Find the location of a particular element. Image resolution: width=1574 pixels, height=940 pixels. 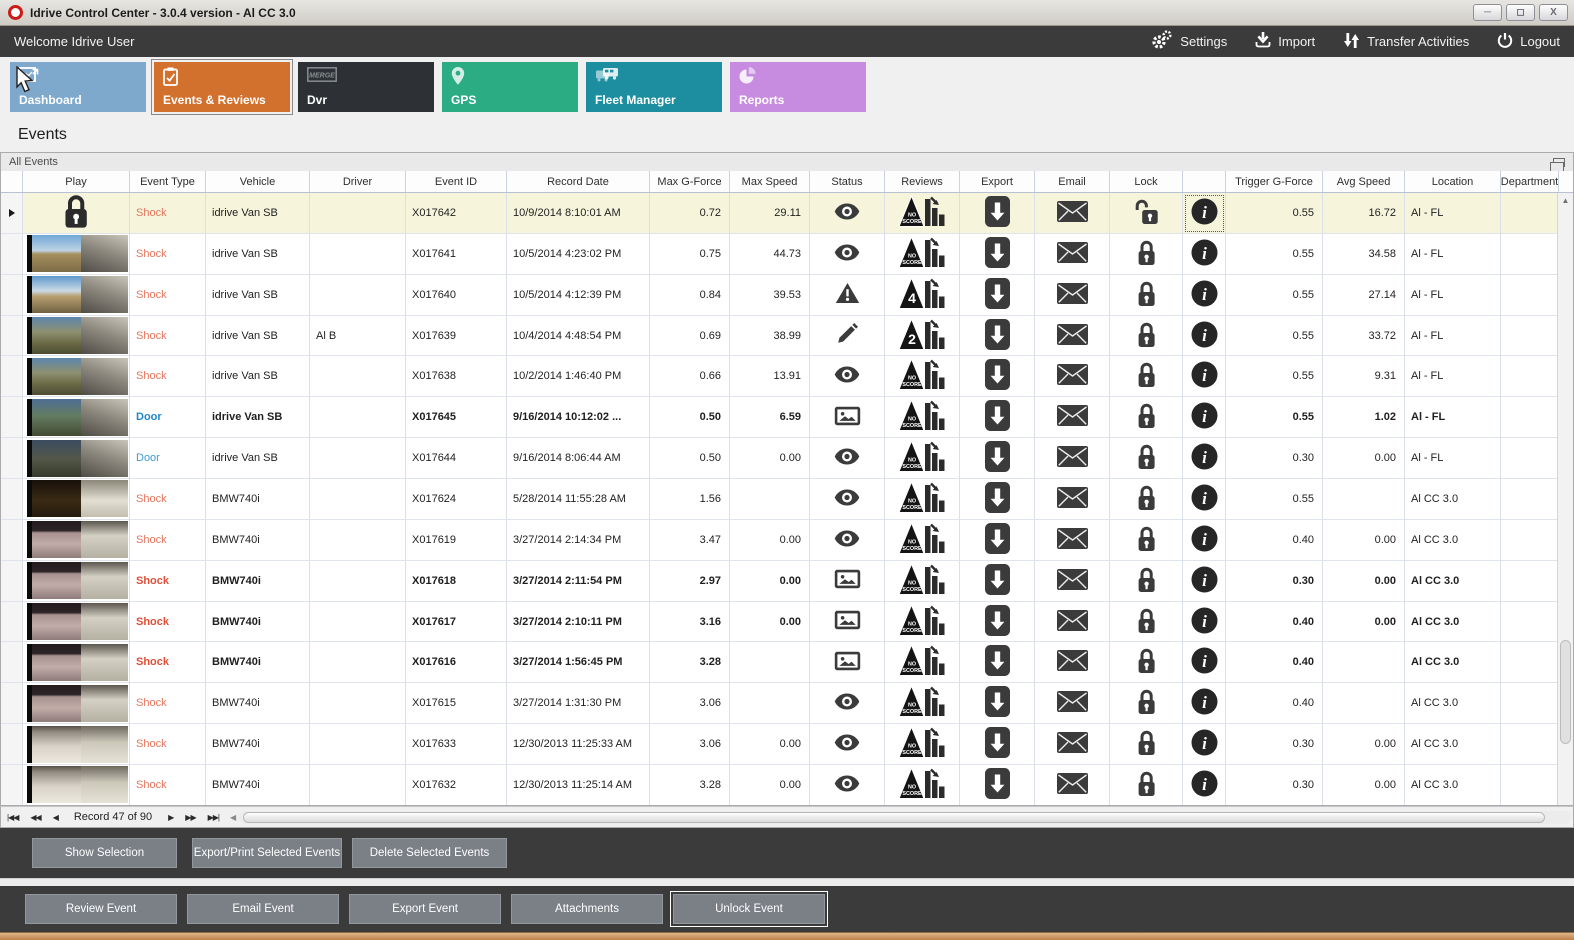

maximize-button: ◻ is located at coordinates (1520, 12).